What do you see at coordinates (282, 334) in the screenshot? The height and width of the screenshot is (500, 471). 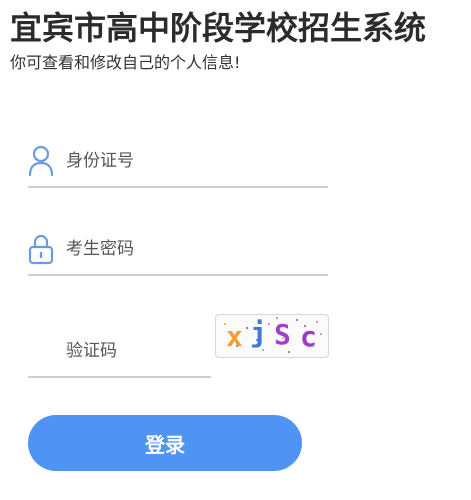 I see `captcha-char: S` at bounding box center [282, 334].